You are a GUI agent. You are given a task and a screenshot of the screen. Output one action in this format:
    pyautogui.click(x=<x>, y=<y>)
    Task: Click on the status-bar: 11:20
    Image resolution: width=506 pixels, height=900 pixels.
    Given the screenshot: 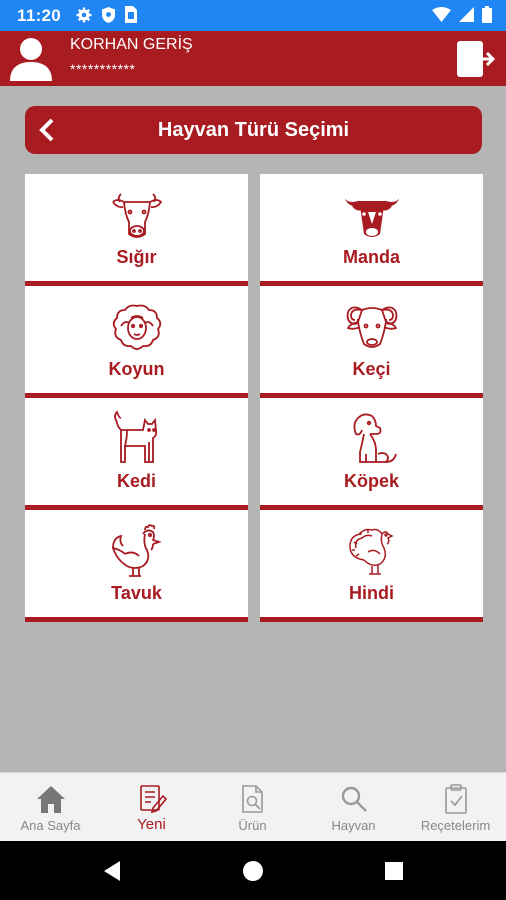 What is the action you would take?
    pyautogui.click(x=253, y=15)
    